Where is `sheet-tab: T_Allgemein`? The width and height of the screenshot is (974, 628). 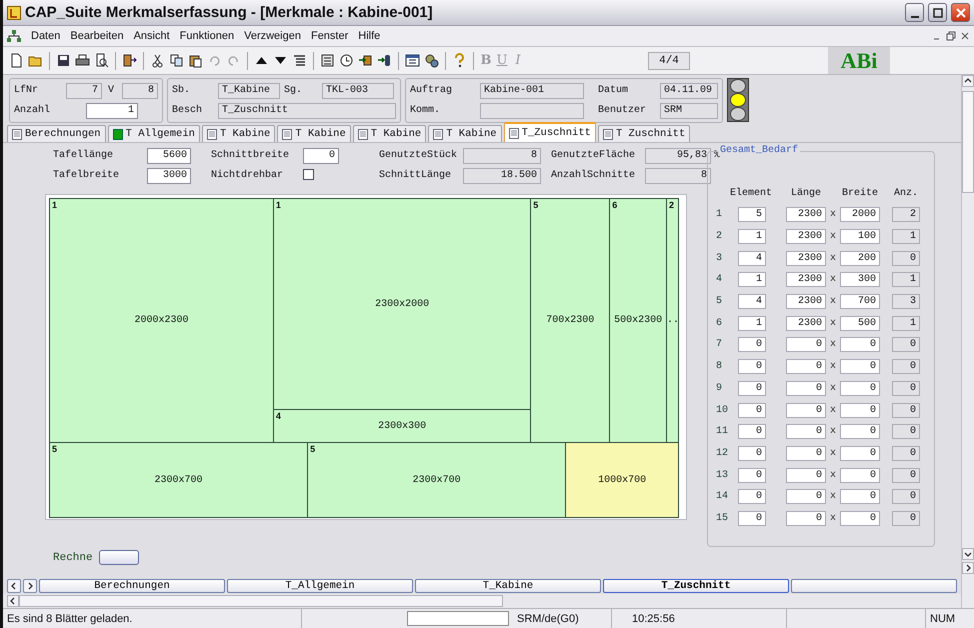 sheet-tab: T_Allgemein is located at coordinates (320, 585).